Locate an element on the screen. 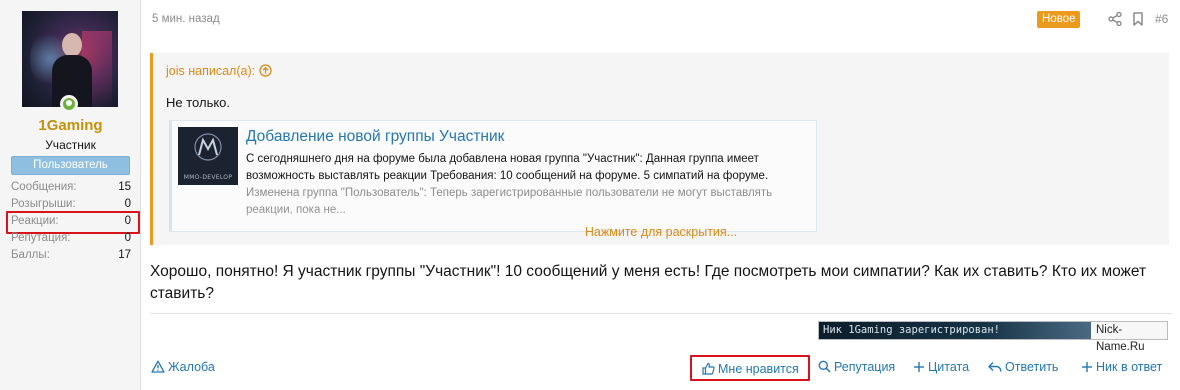 Image resolution: width=1180 pixels, height=390 pixels. share-icon is located at coordinates (1115, 19).